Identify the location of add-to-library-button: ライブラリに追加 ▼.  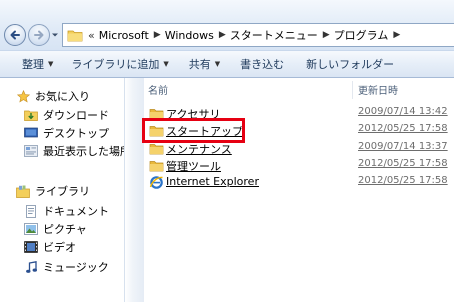
(119, 64).